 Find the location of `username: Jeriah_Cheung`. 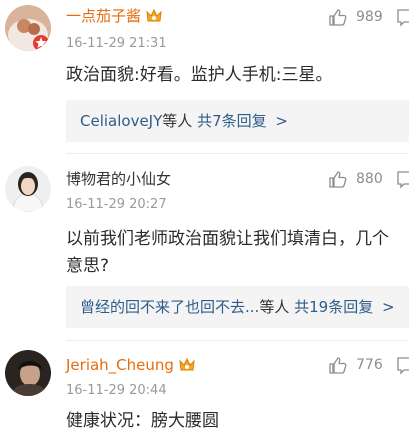

username: Jeriah_Cheung is located at coordinates (120, 365).